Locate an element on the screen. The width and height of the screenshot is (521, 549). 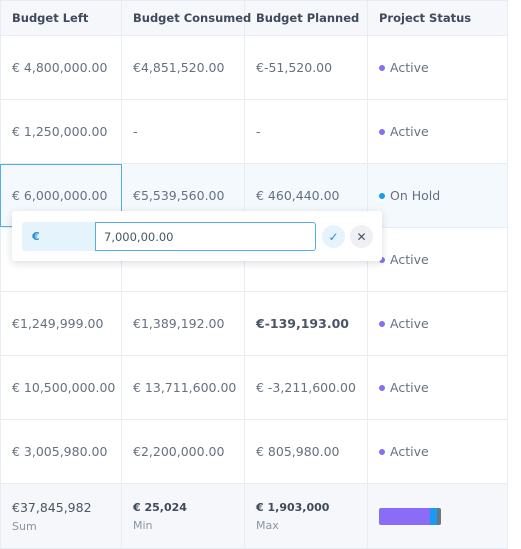
status-bar-segment-on-hold is located at coordinates (433, 516).